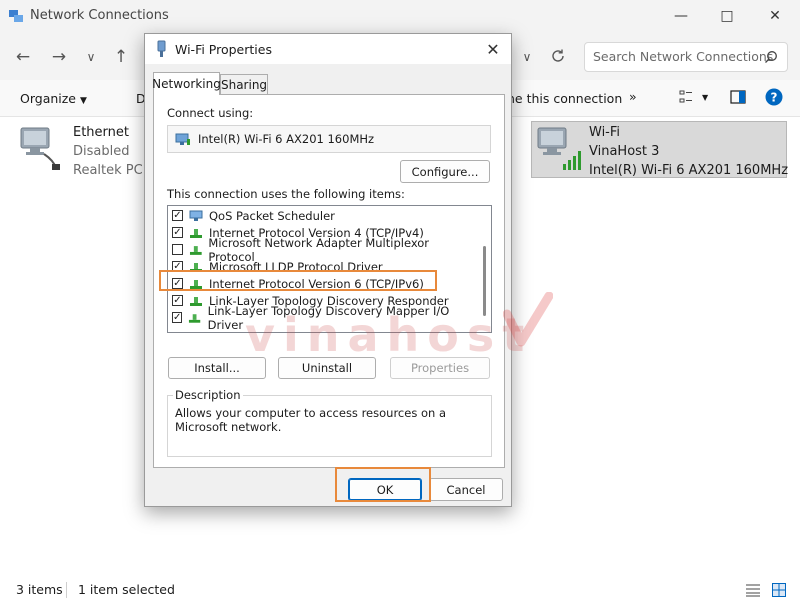 The height and width of the screenshot is (601, 800). I want to click on cancel-button: Cancel, so click(466, 489).